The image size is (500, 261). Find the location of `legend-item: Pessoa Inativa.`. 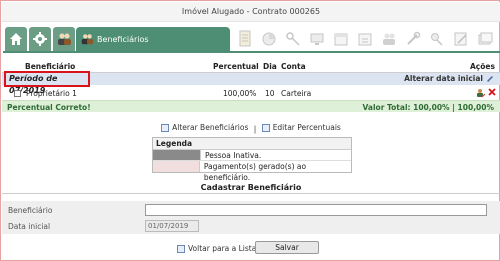

legend-item: Pessoa Inativa. is located at coordinates (252, 155).